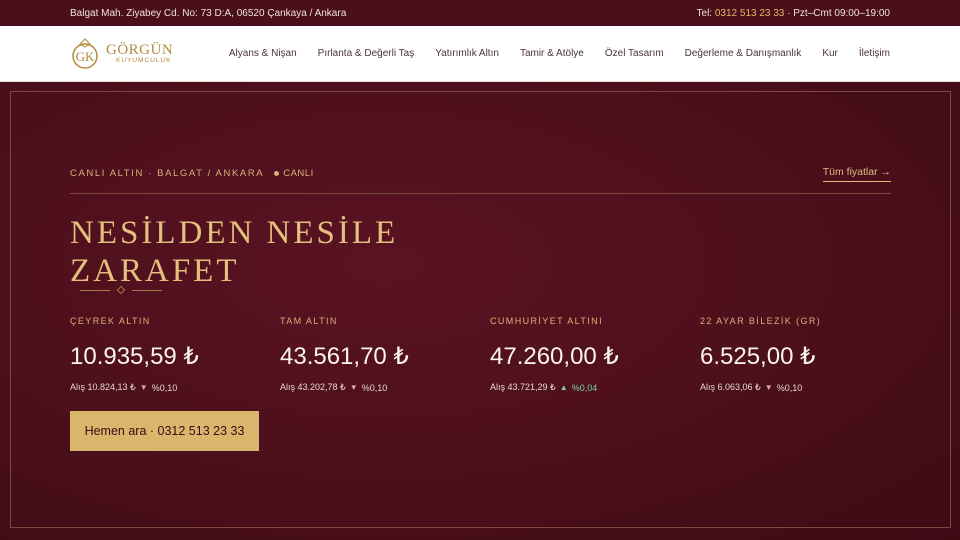  I want to click on price-name: TAM ALTIN, so click(309, 321).